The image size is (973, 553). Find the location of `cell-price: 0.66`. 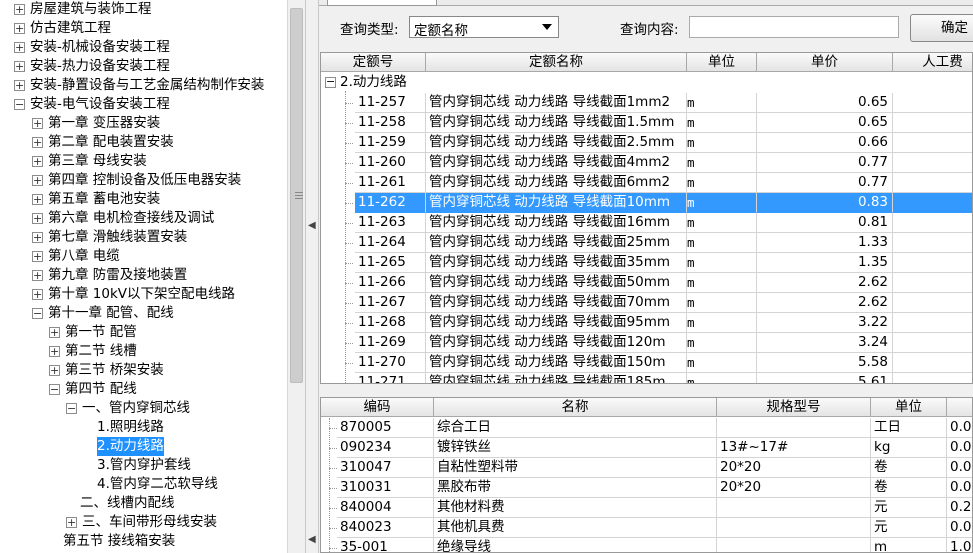

cell-price: 0.66 is located at coordinates (825, 143).